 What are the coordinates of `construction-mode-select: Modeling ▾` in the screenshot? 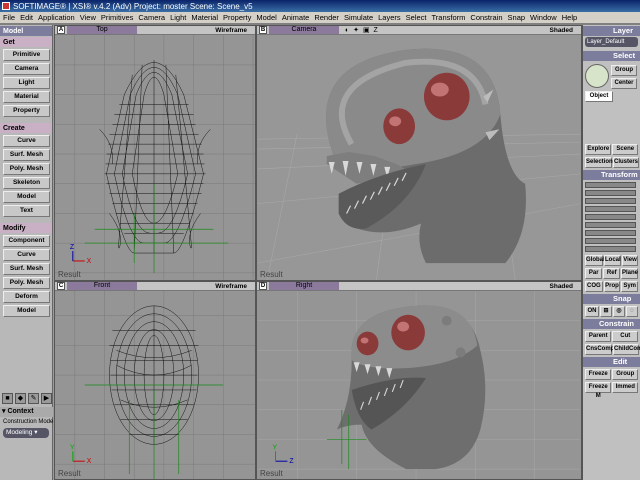 It's located at (26, 433).